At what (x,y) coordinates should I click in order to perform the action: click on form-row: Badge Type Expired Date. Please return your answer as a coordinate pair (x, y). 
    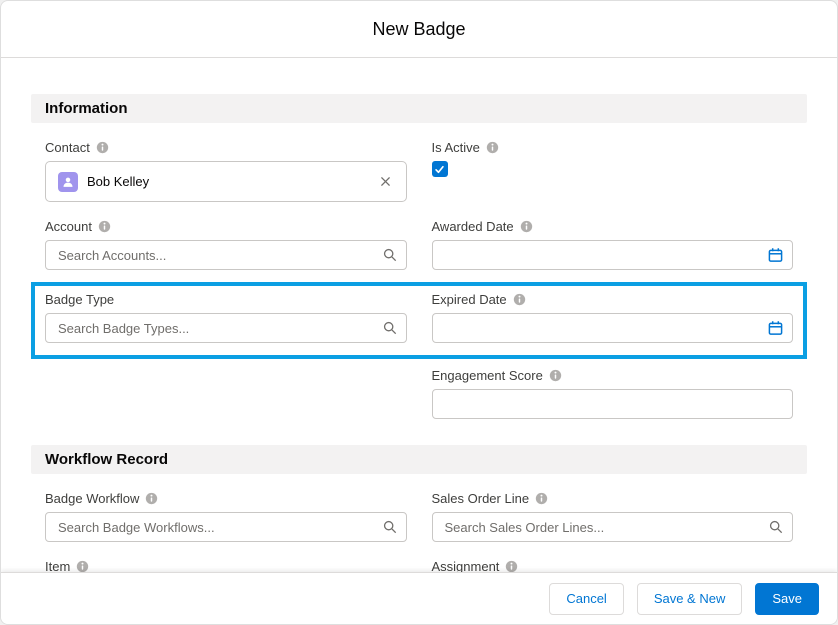
    Looking at the image, I should click on (419, 323).